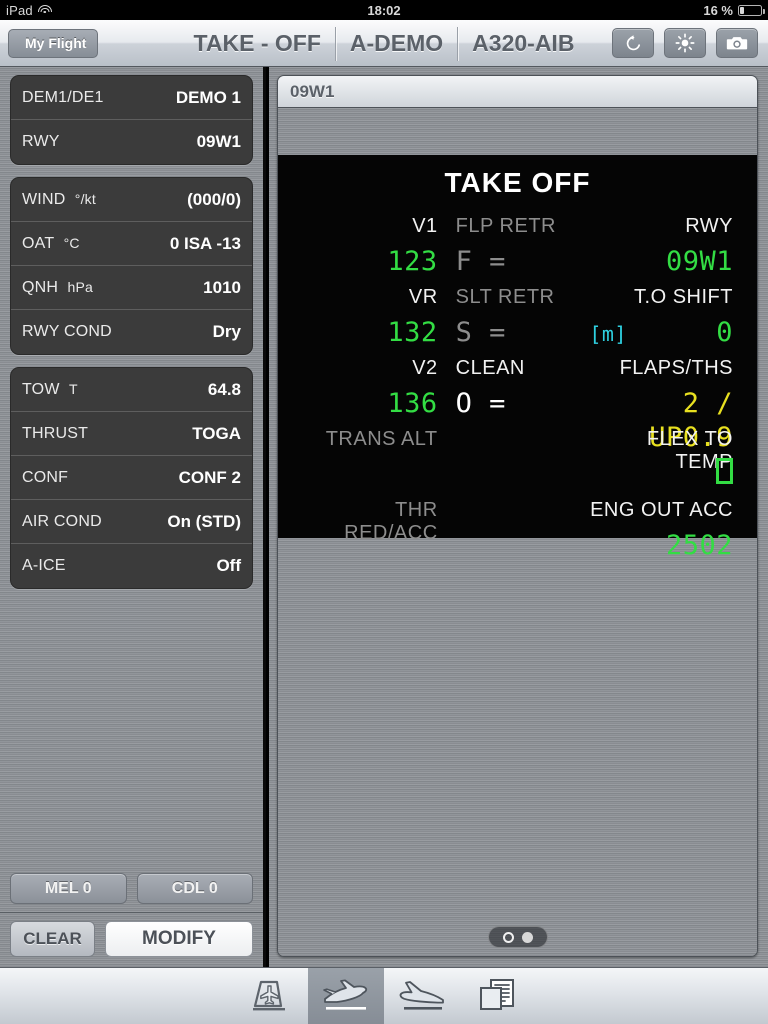  I want to click on mcdu-label-rwy: RWY, so click(709, 226).